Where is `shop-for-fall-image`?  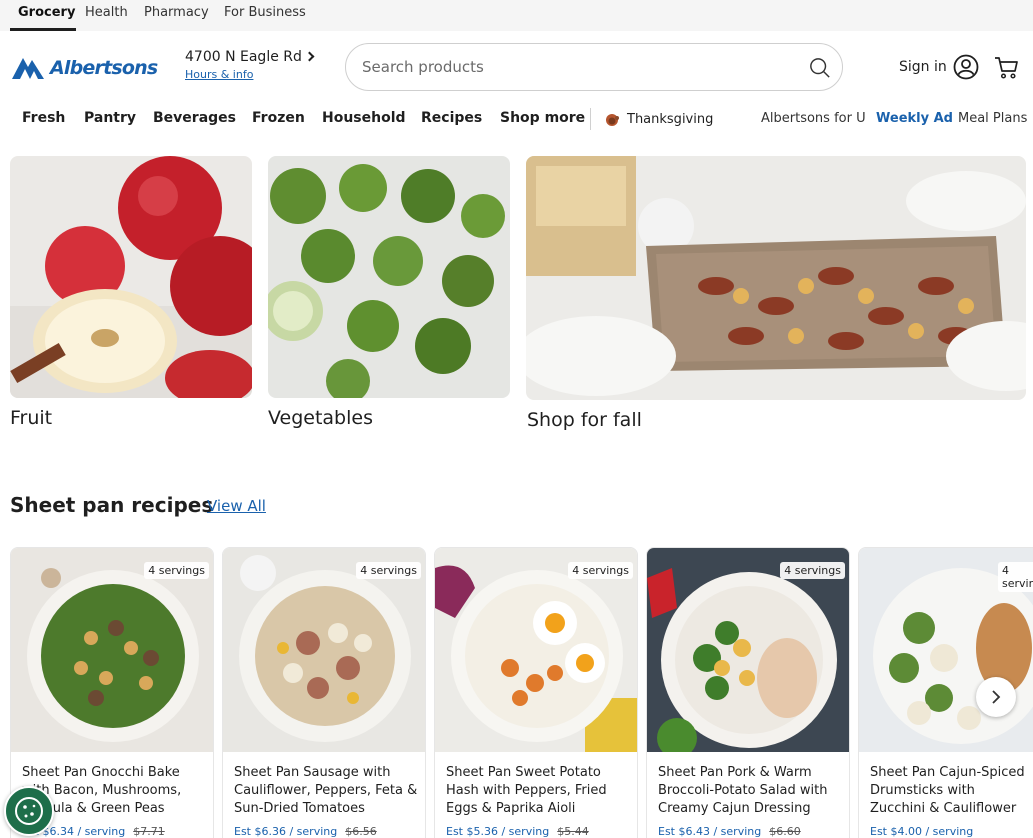 shop-for-fall-image is located at coordinates (776, 278).